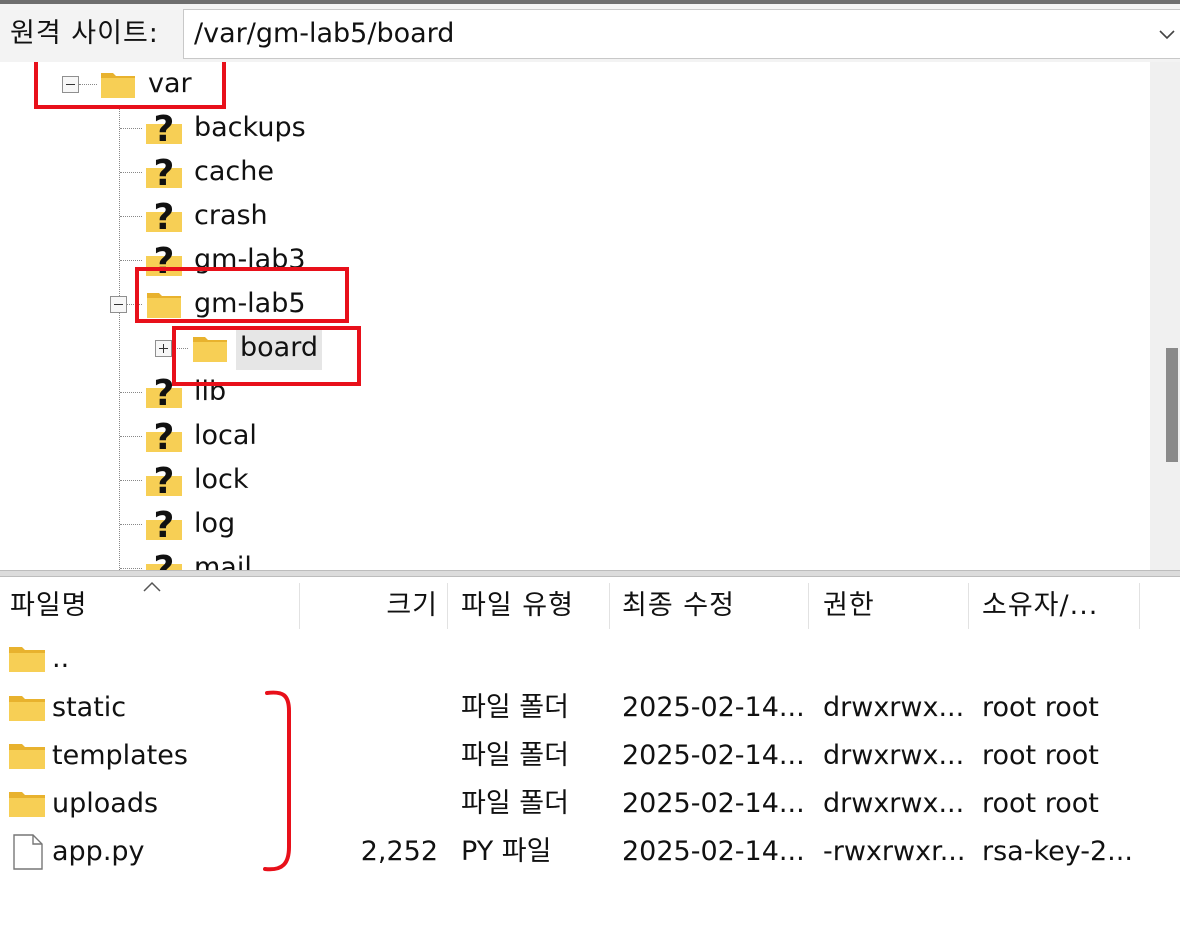 The width and height of the screenshot is (1180, 940). Describe the element at coordinates (575, 172) in the screenshot. I see `tree-item-cache: ? cache` at that location.